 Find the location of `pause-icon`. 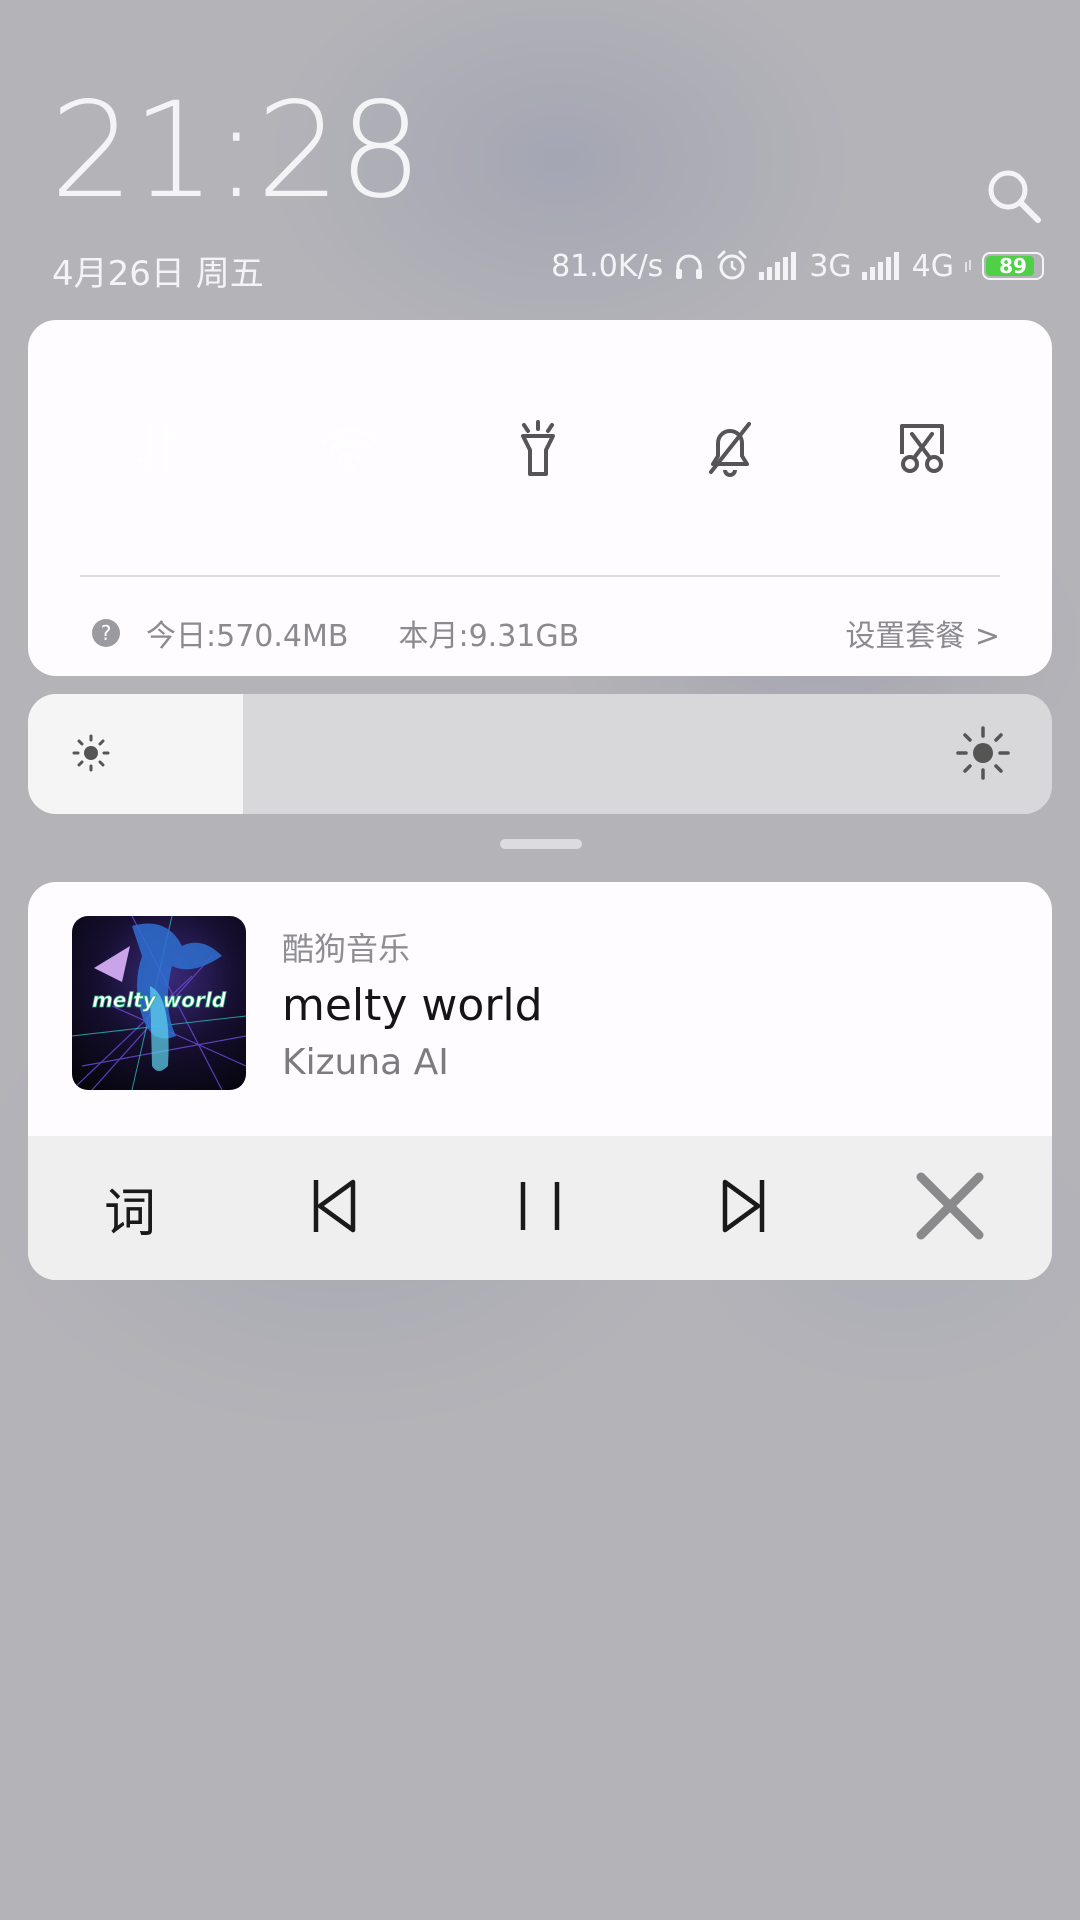

pause-icon is located at coordinates (540, 1208).